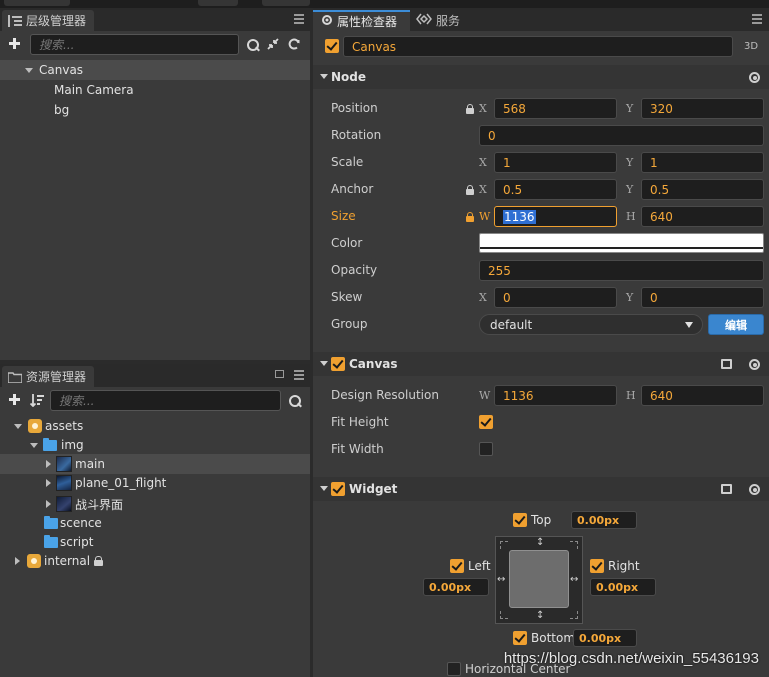  I want to click on left-arrow-icon: ↔, so click(501, 579).